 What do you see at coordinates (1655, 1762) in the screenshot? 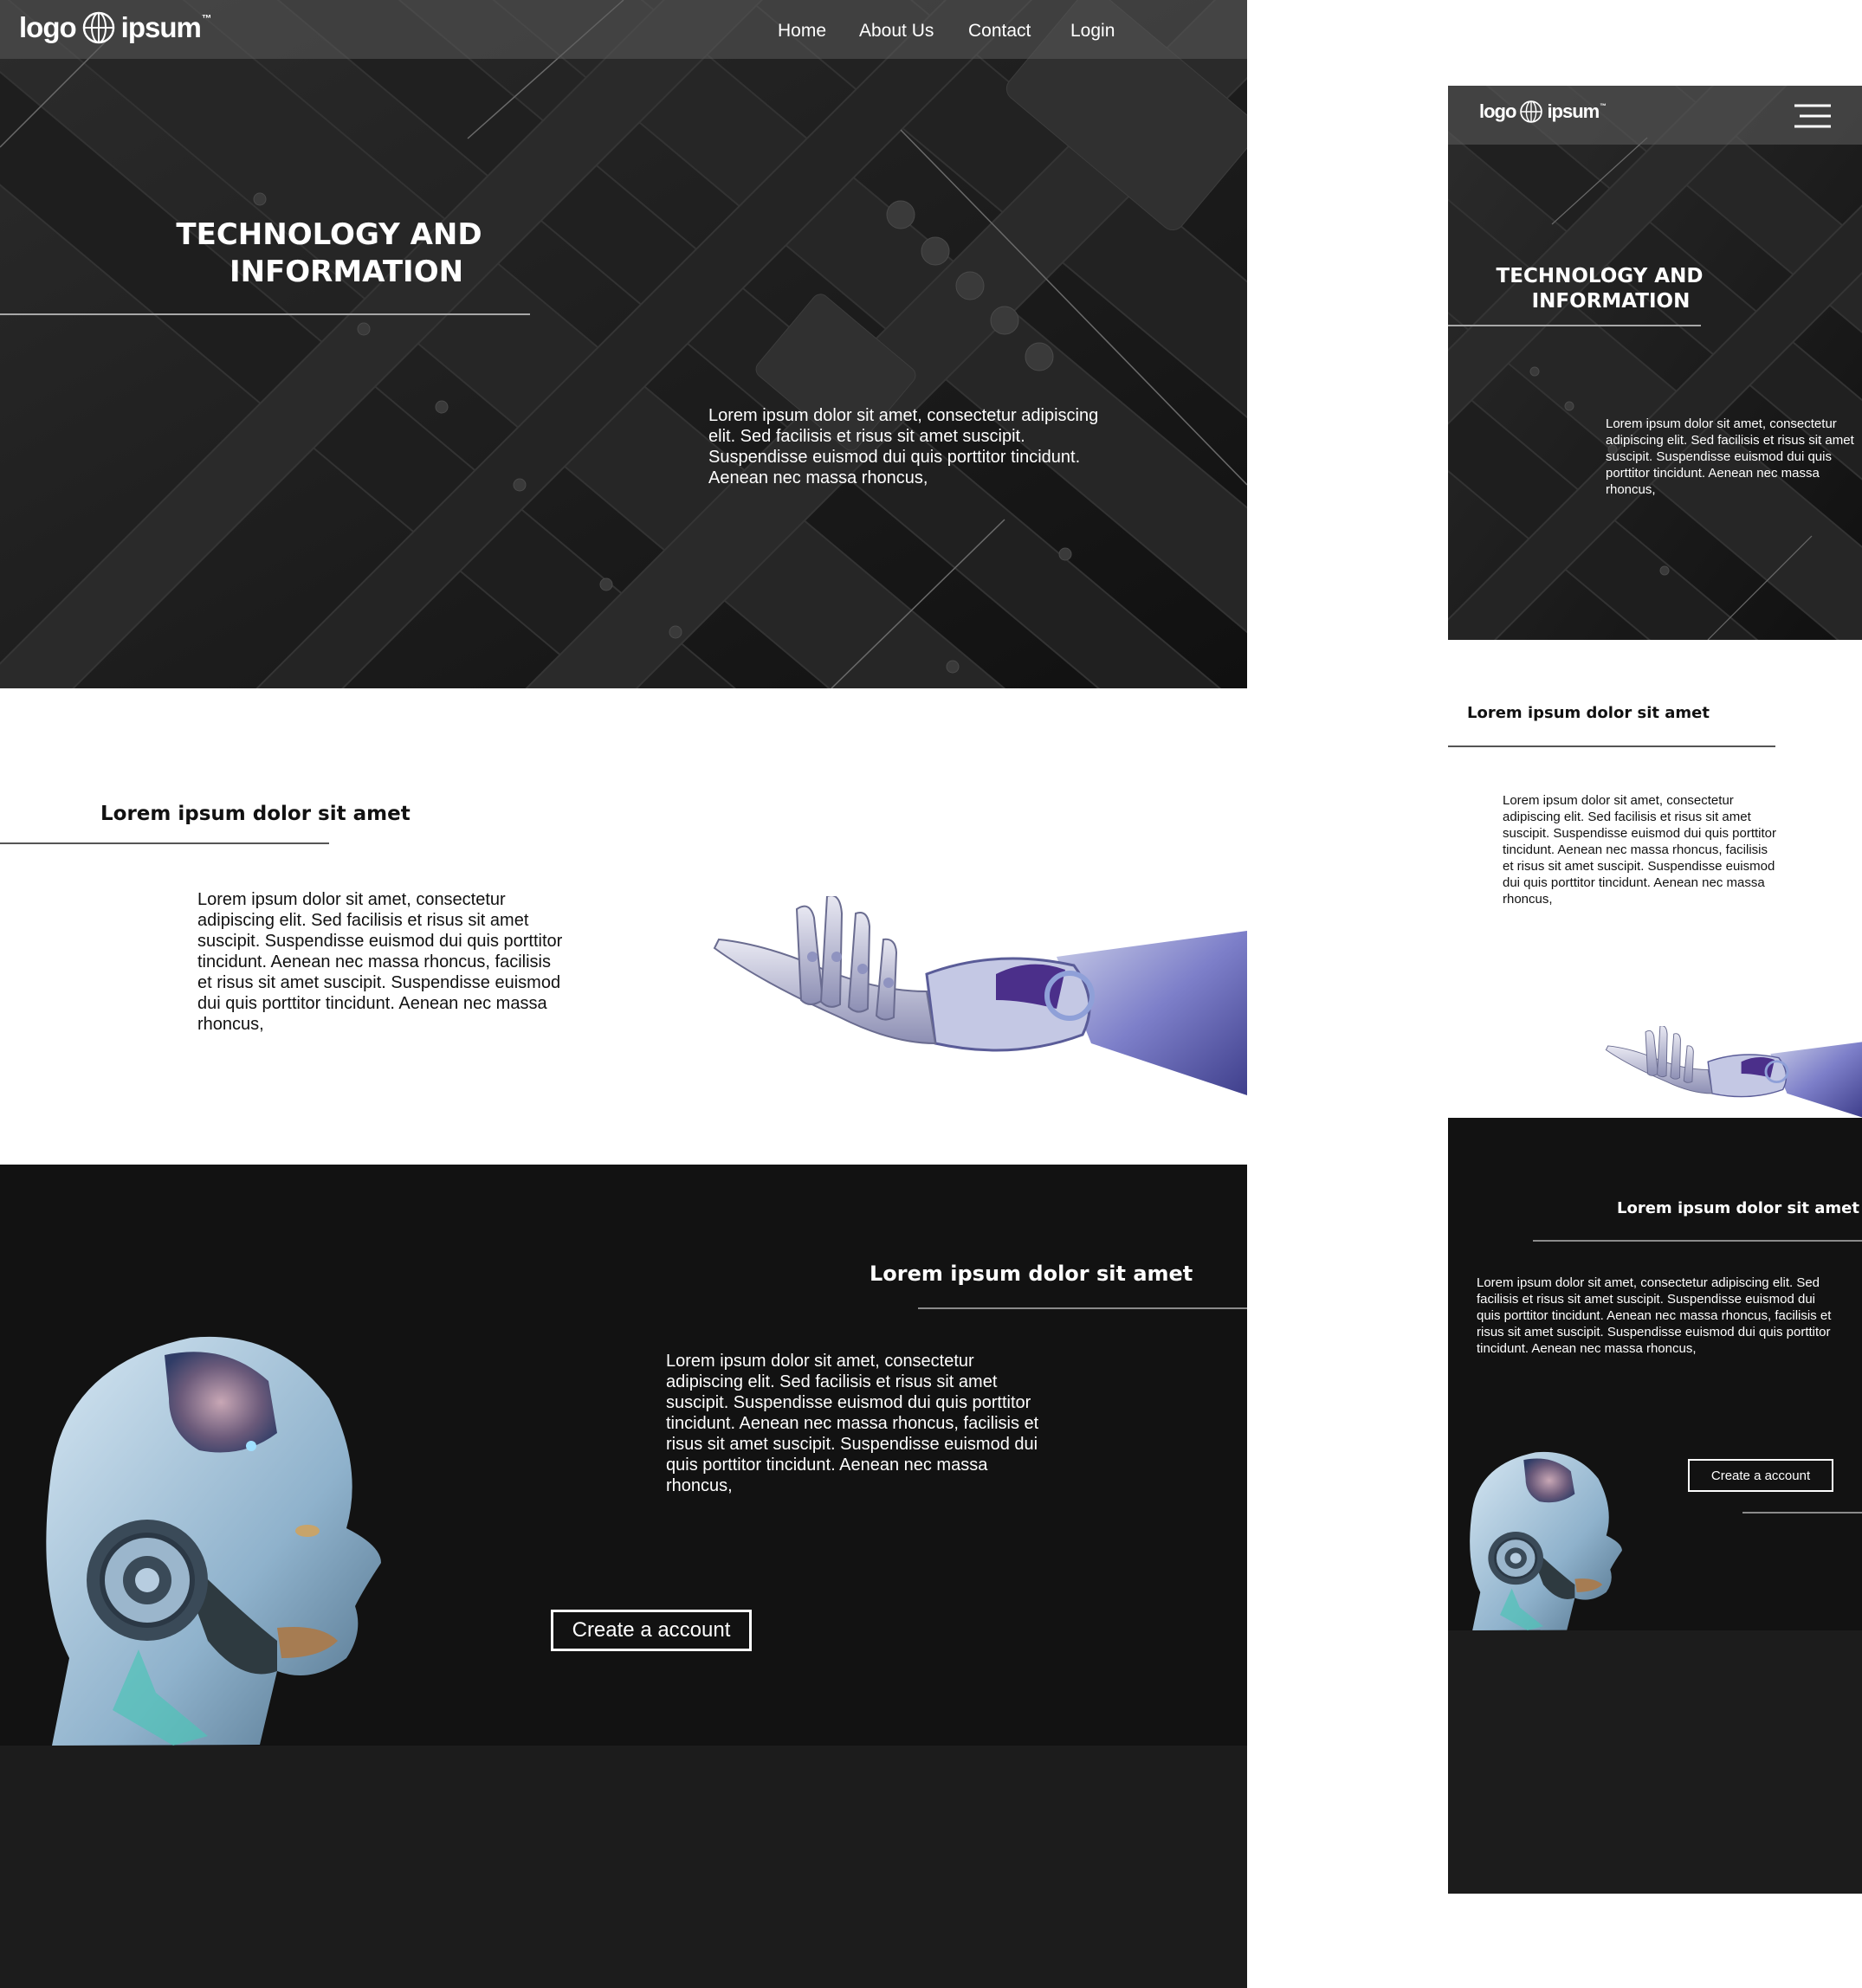
I see `mobile-footer-area` at bounding box center [1655, 1762].